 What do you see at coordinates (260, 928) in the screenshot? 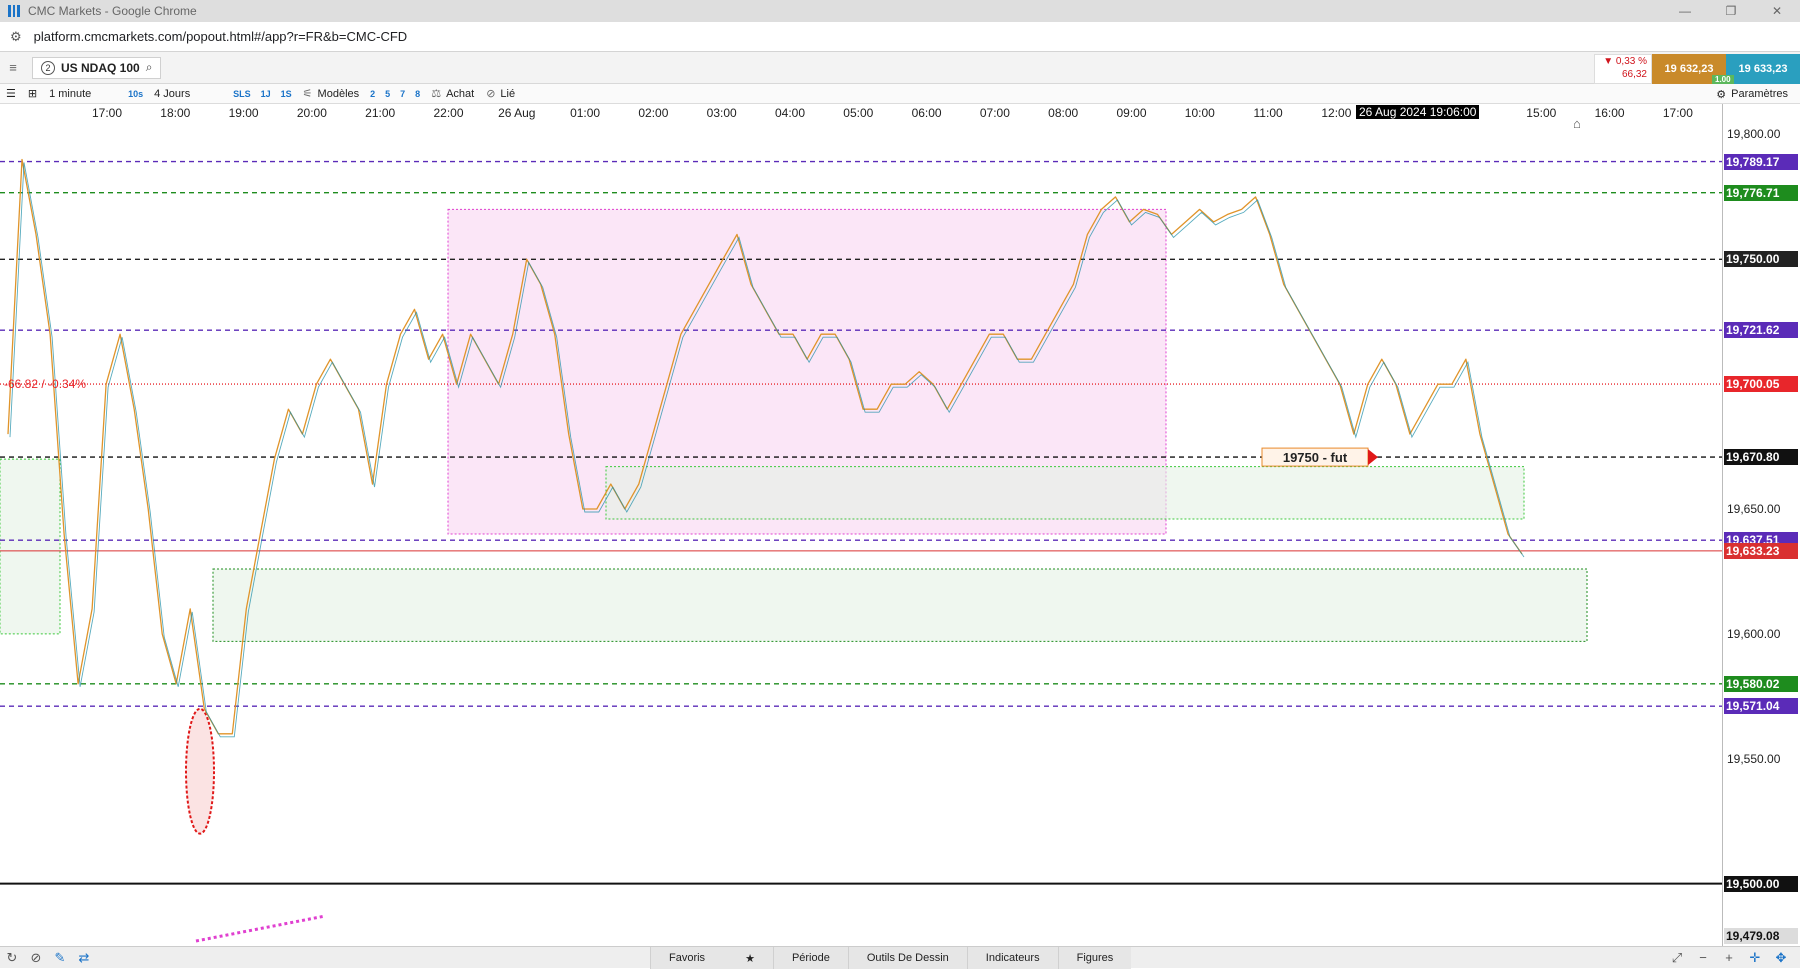
I see `pink-trend-line` at bounding box center [260, 928].